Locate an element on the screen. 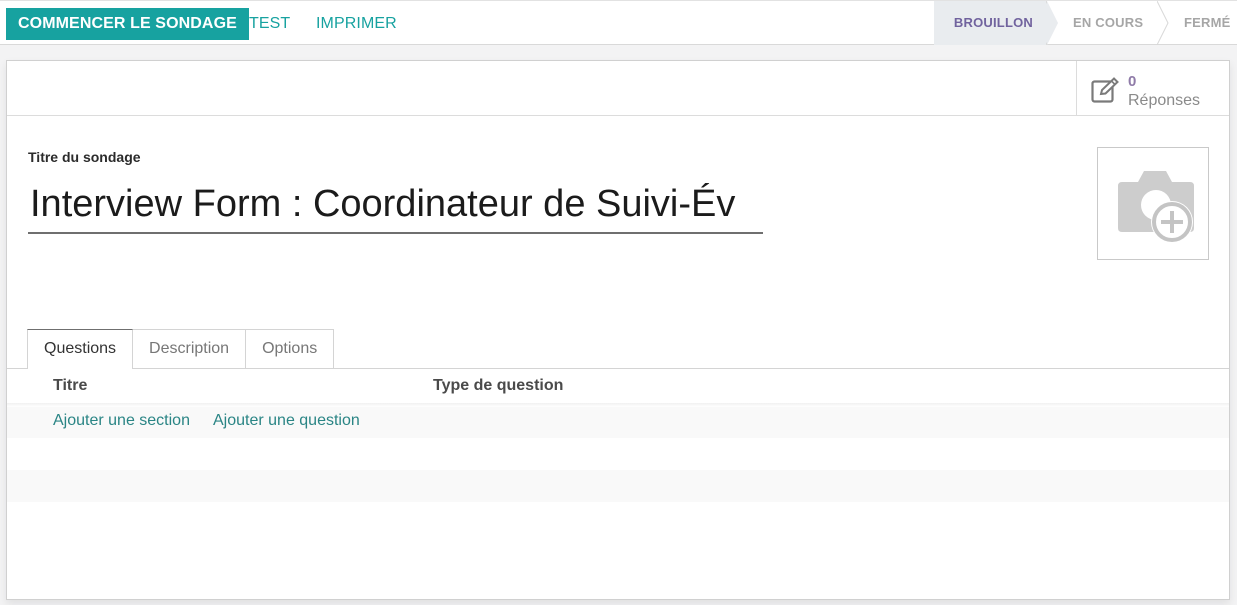  tab-questions: Questions is located at coordinates (80, 349).